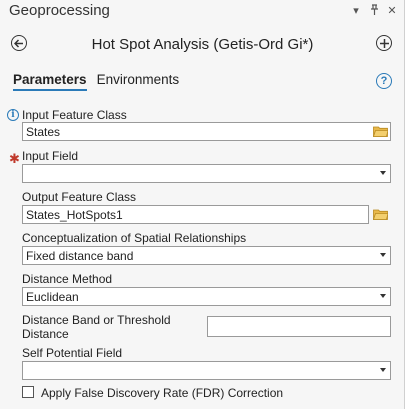 The image size is (405, 409). What do you see at coordinates (206, 296) in the screenshot?
I see `distance-method-dropdown: Euclidean` at bounding box center [206, 296].